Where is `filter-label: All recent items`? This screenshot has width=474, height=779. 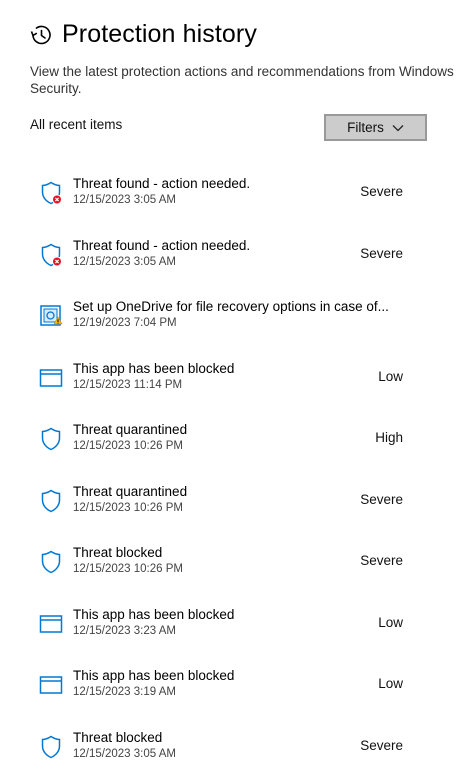 filter-label: All recent items is located at coordinates (76, 124).